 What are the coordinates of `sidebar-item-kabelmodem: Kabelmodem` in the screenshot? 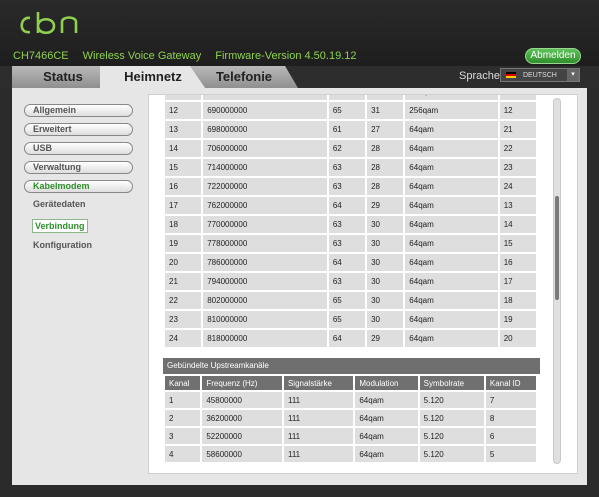 It's located at (78, 186).